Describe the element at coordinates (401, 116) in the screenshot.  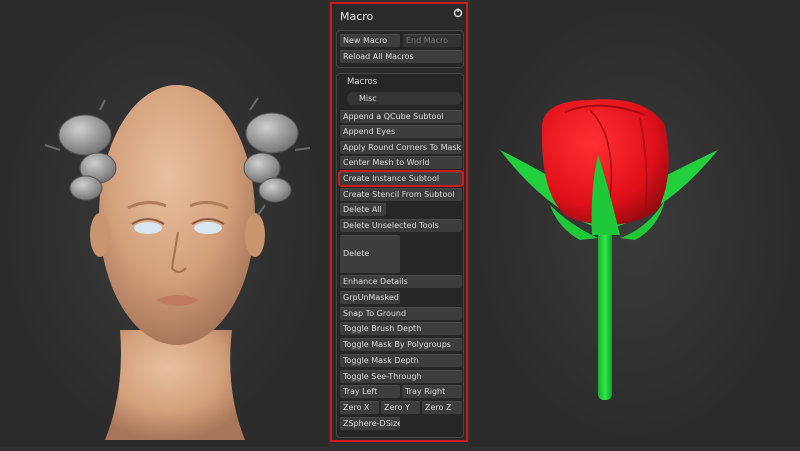
I see `append-qcube-button: Append a QCube Subtool` at that location.